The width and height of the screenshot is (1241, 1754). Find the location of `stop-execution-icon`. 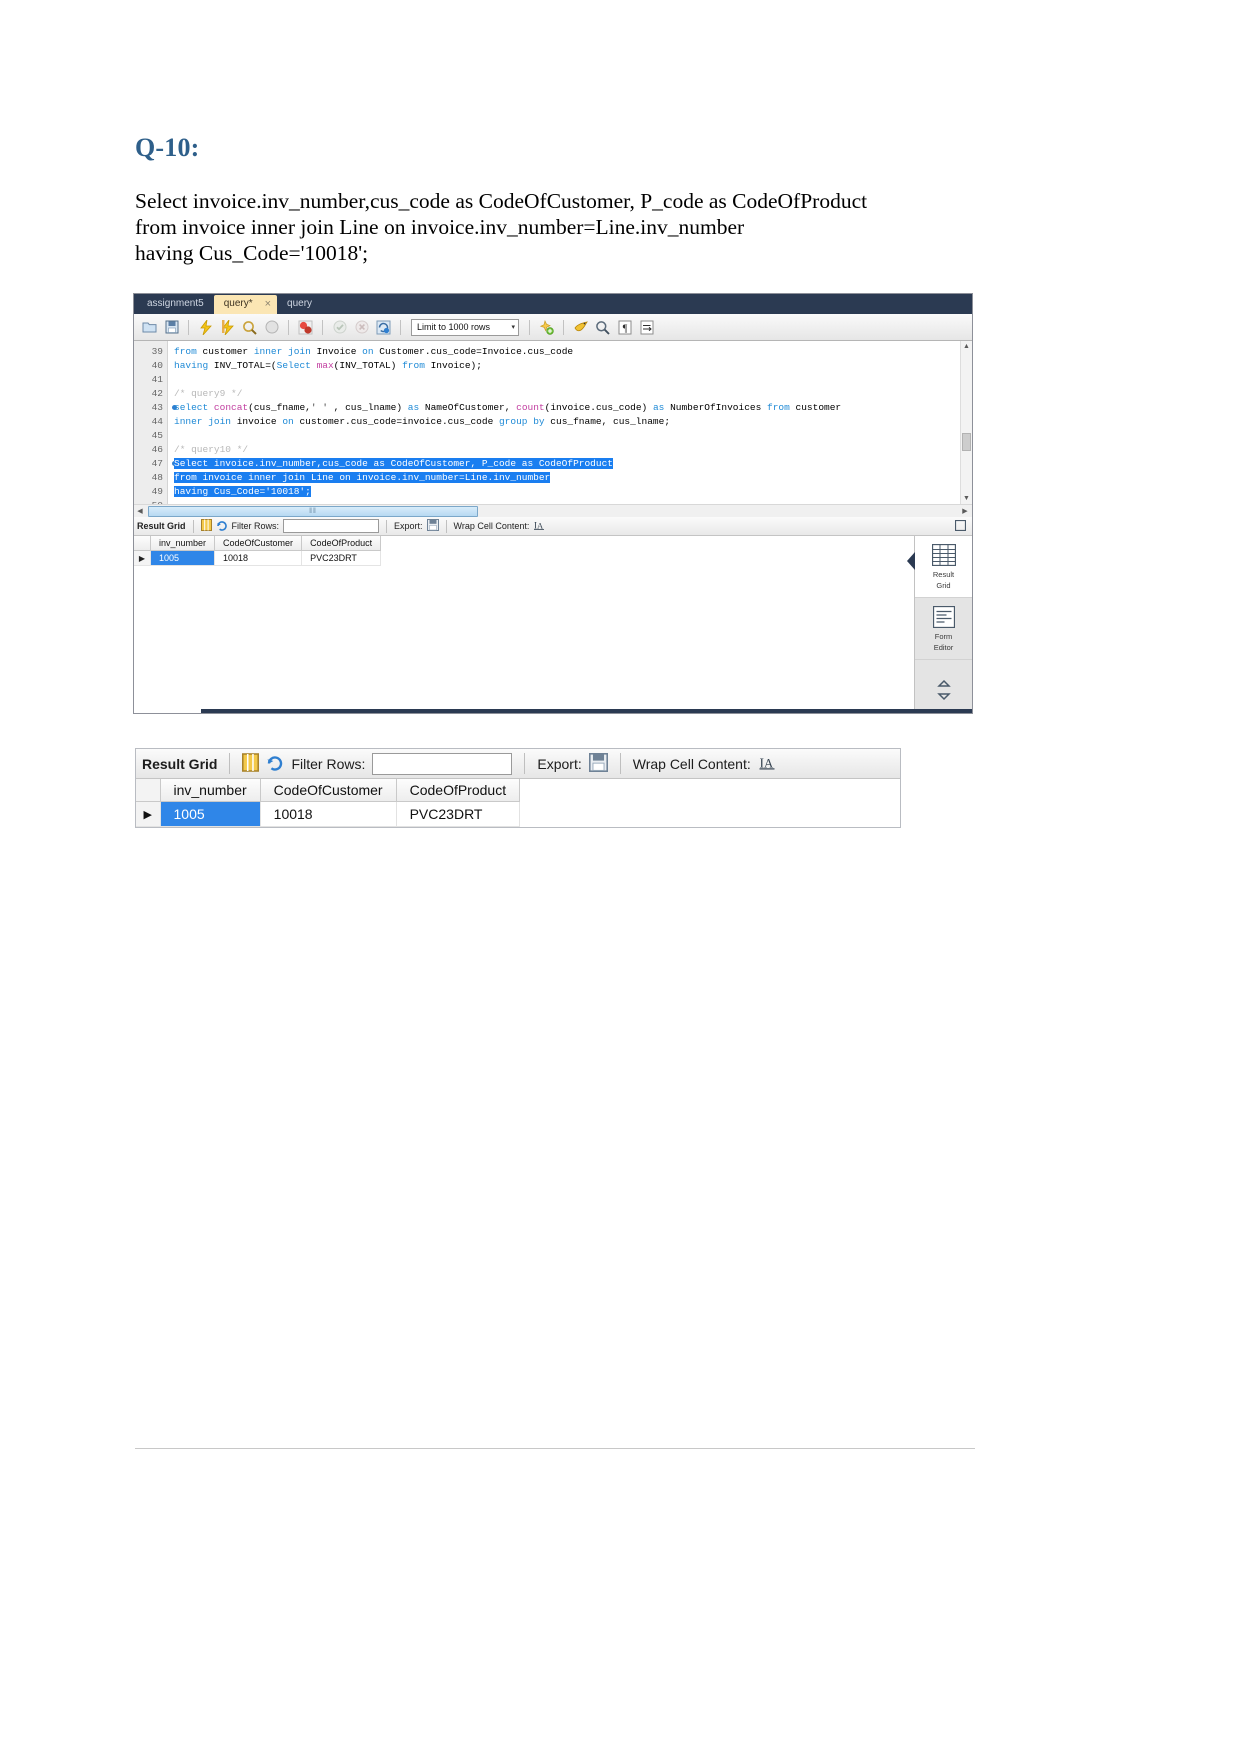

stop-execution-icon is located at coordinates (271, 327).